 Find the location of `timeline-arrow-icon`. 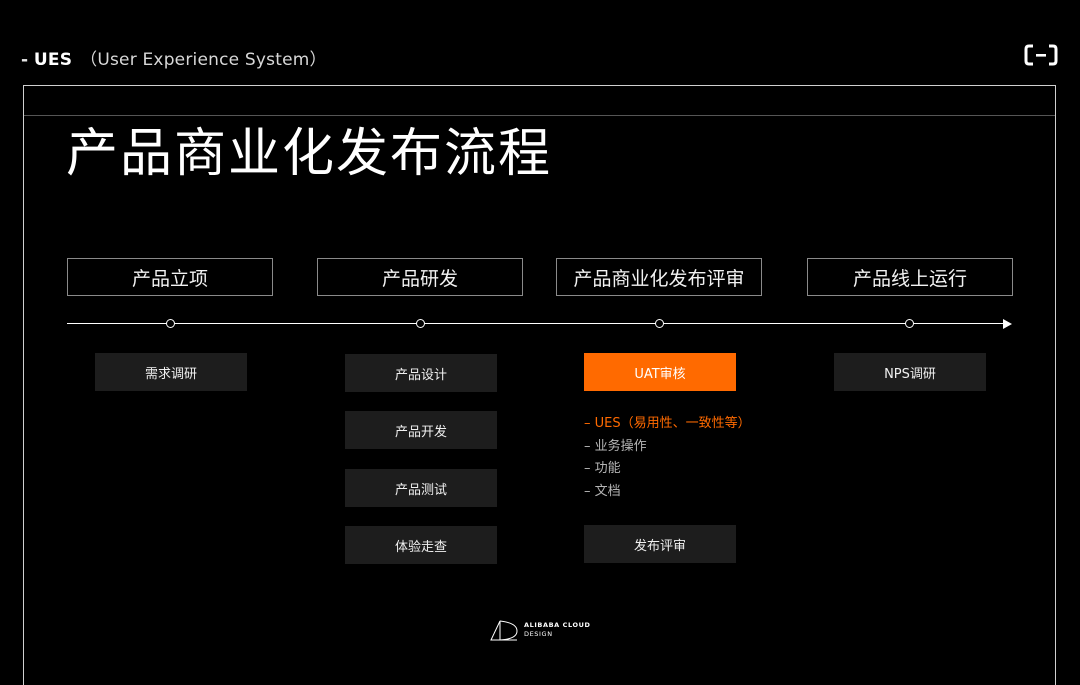

timeline-arrow-icon is located at coordinates (1007, 324).